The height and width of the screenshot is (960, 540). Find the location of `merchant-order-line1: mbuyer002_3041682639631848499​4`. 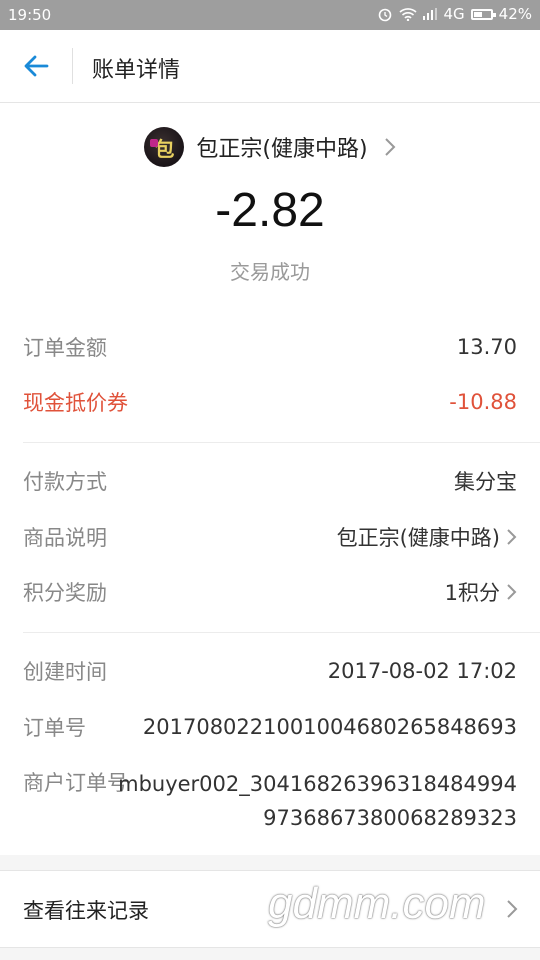

merchant-order-line1: mbuyer002_3041682639631848499​4 is located at coordinates (317, 784).